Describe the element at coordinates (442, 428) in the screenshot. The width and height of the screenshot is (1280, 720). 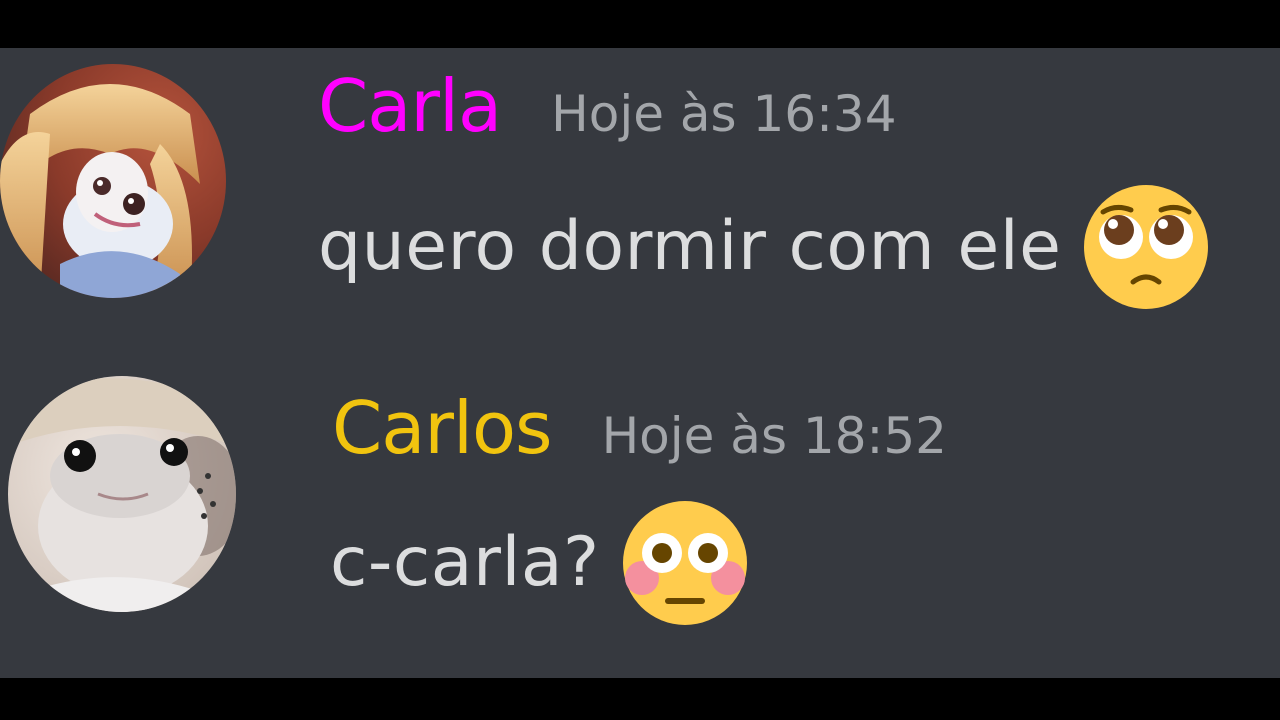
I see `username: Carlos` at that location.